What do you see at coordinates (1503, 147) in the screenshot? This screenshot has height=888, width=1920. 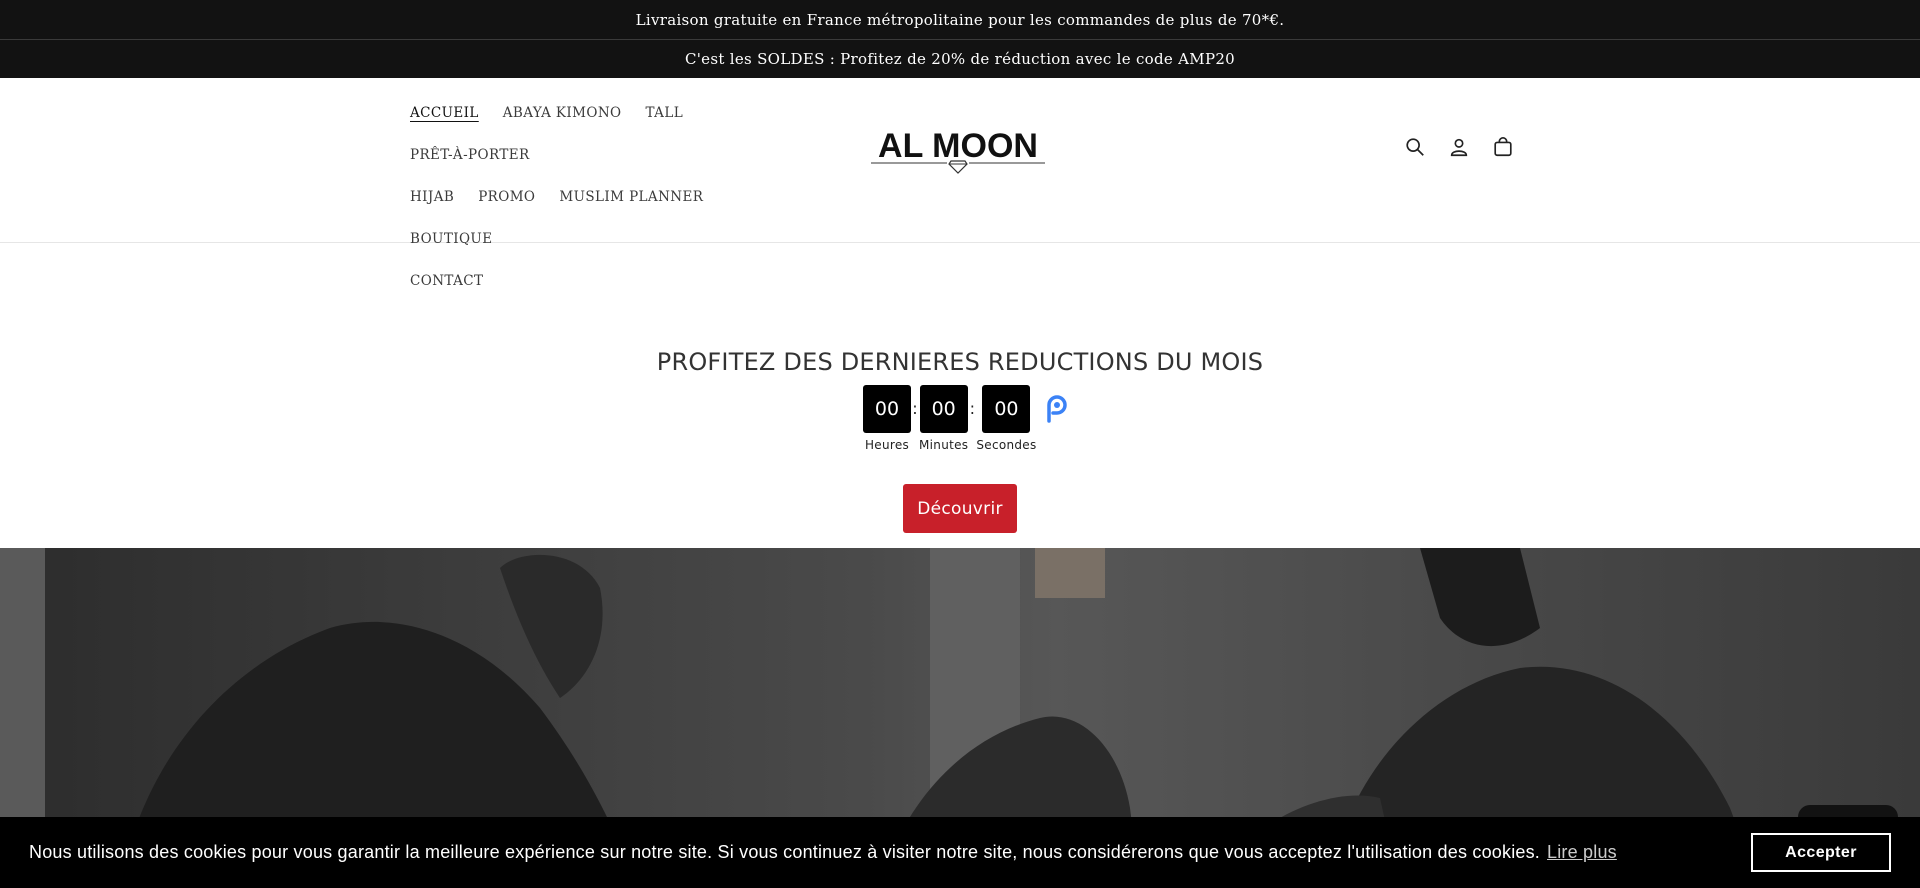 I see `cart-icon` at bounding box center [1503, 147].